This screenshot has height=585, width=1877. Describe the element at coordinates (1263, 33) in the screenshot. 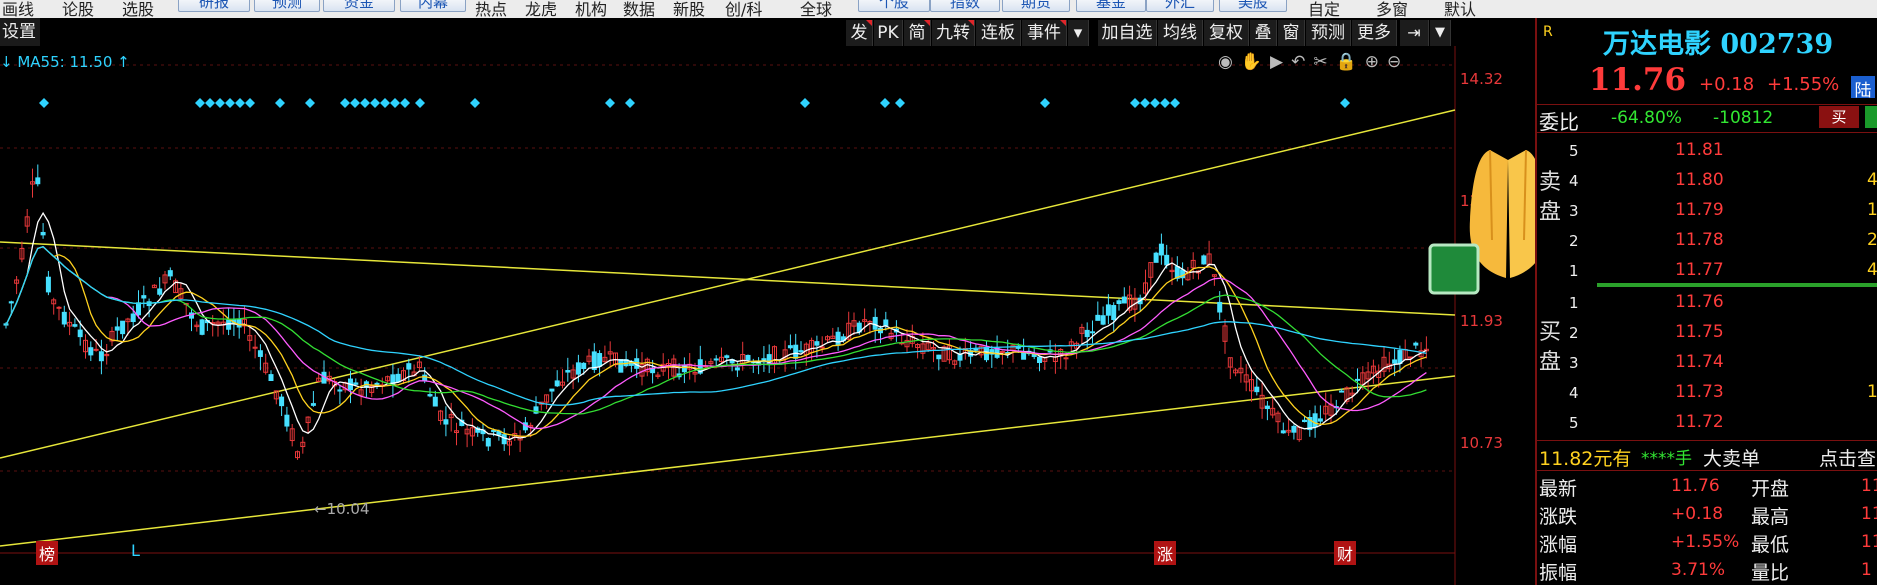

I see `toolbar-overlay-button: 叠` at that location.